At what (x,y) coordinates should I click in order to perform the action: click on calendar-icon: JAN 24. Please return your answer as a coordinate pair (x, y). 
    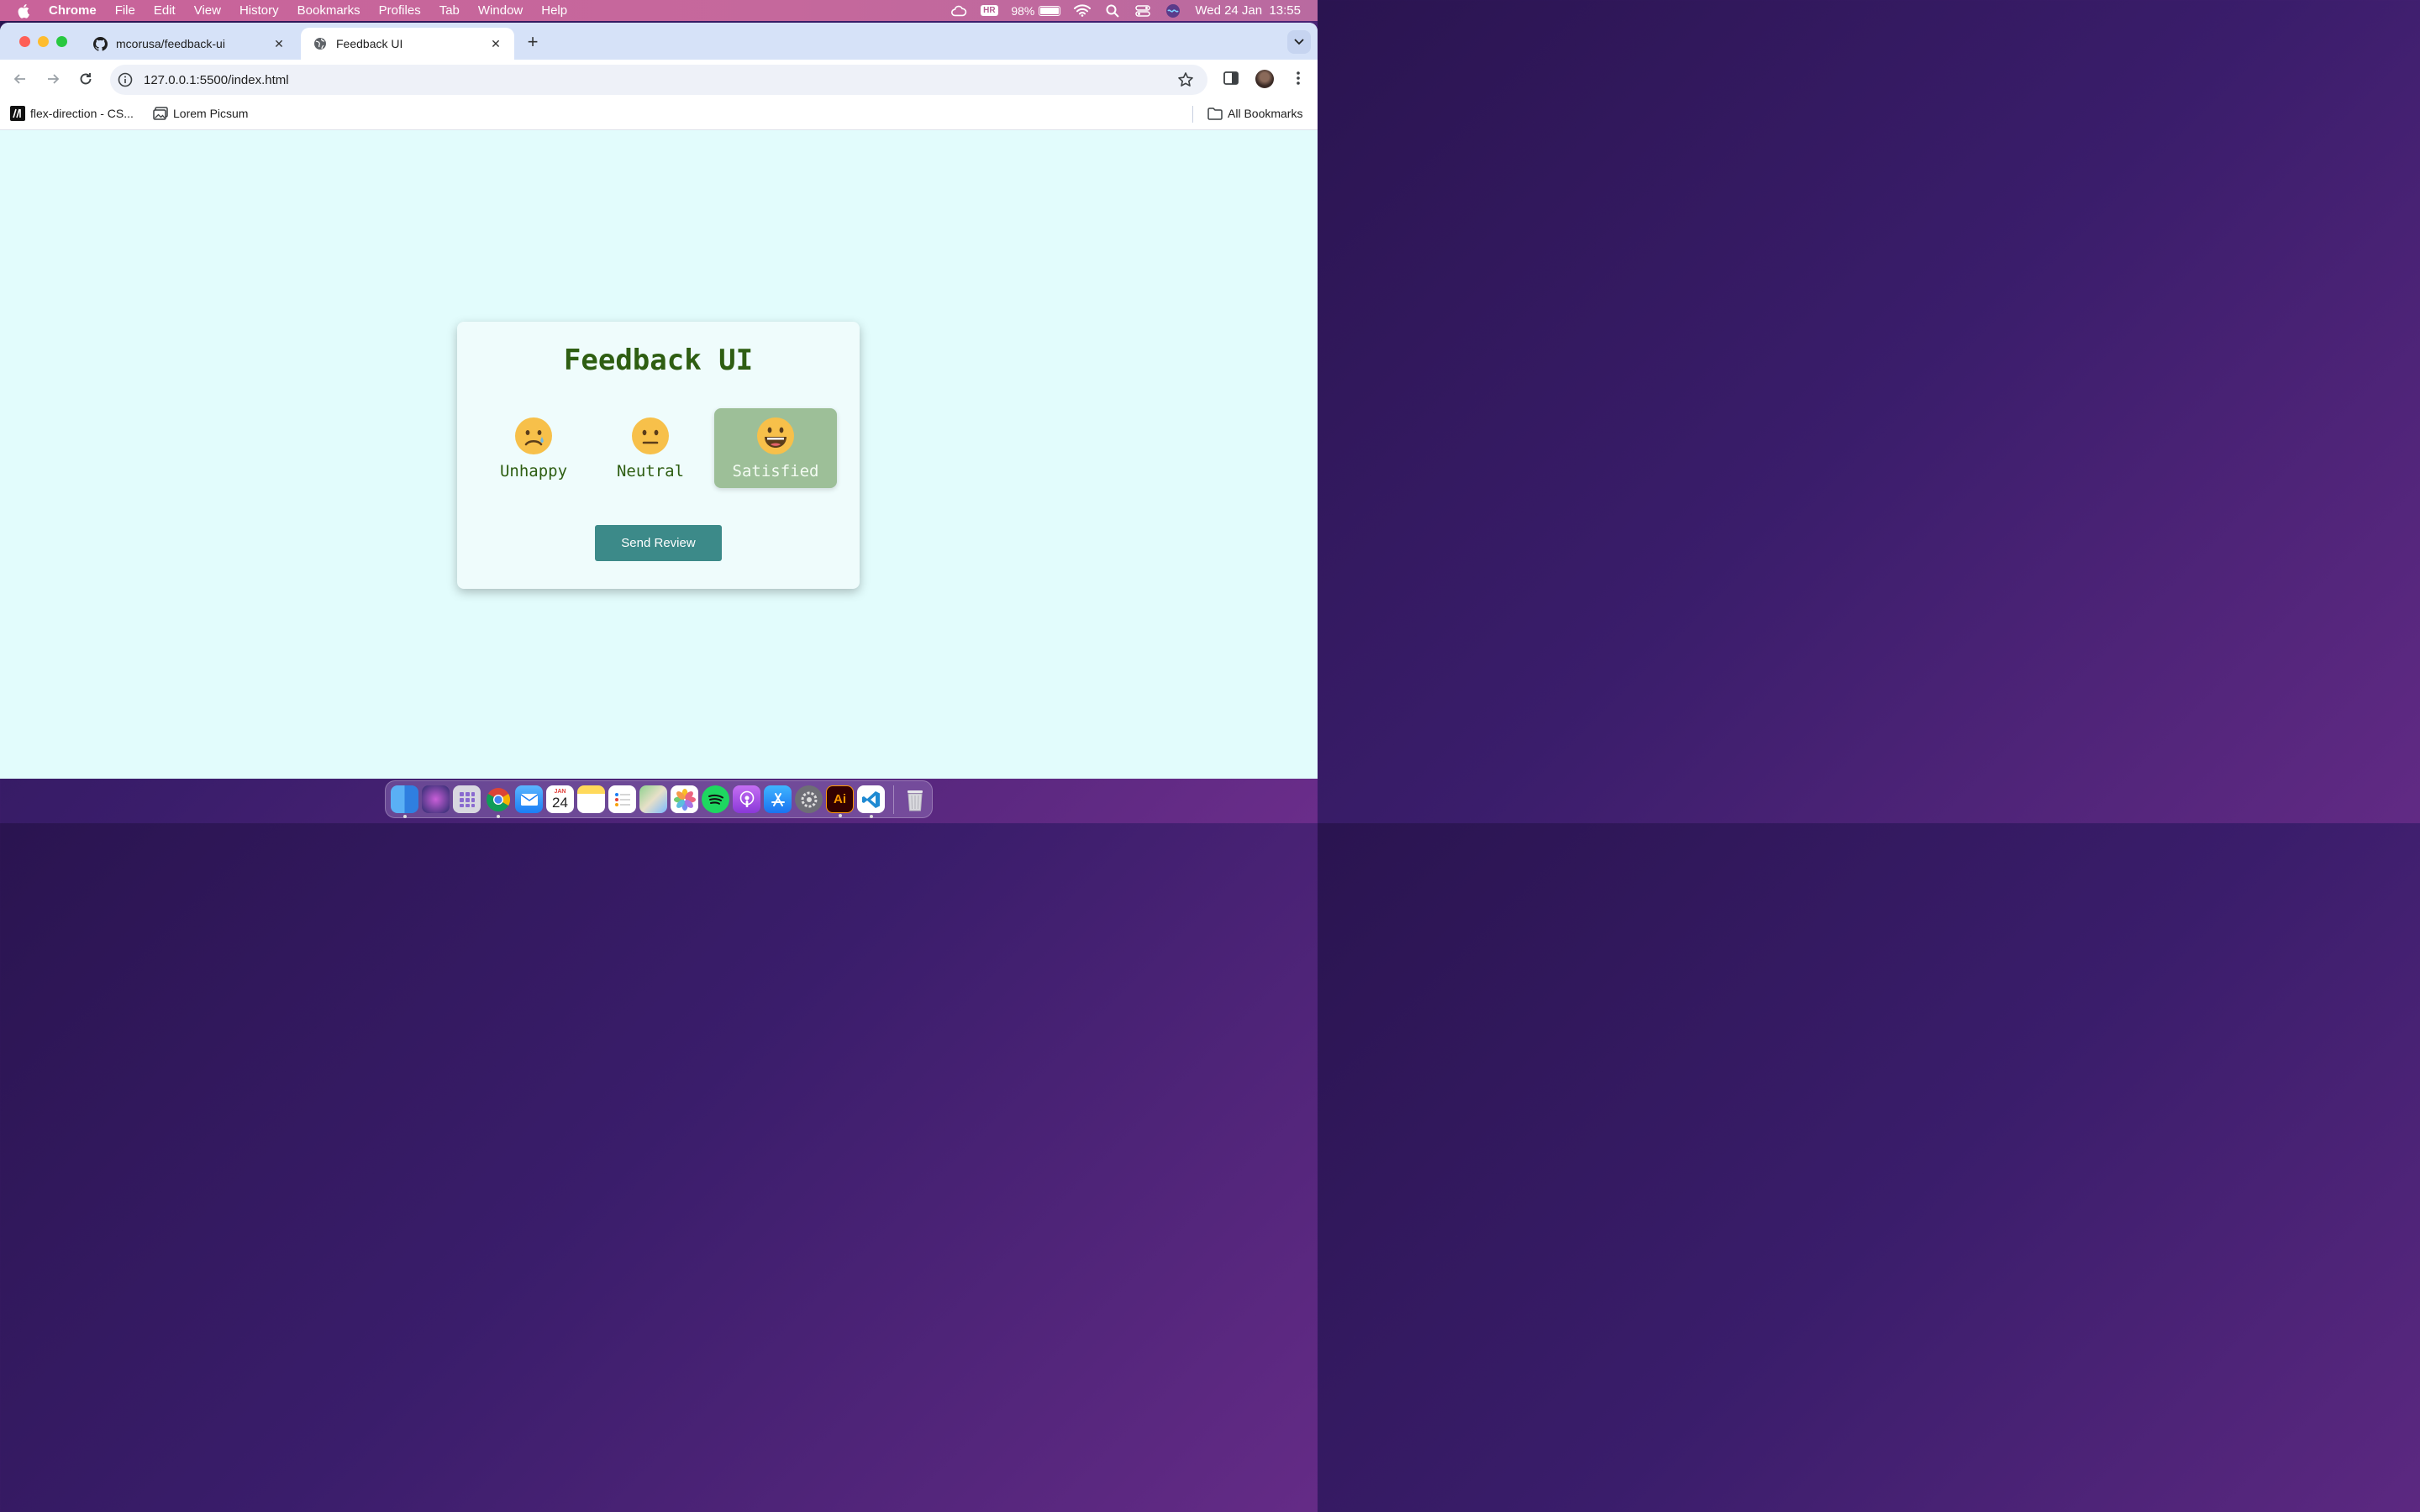
    Looking at the image, I should click on (560, 799).